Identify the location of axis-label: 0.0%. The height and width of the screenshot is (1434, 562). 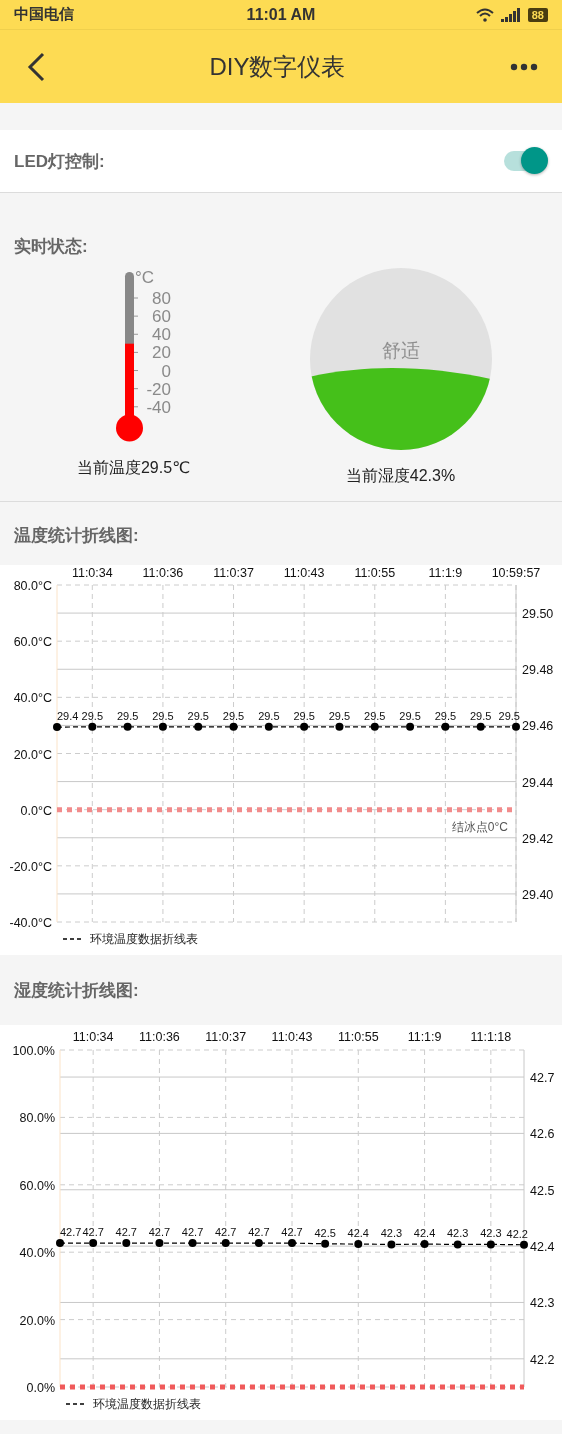
(40, 1388).